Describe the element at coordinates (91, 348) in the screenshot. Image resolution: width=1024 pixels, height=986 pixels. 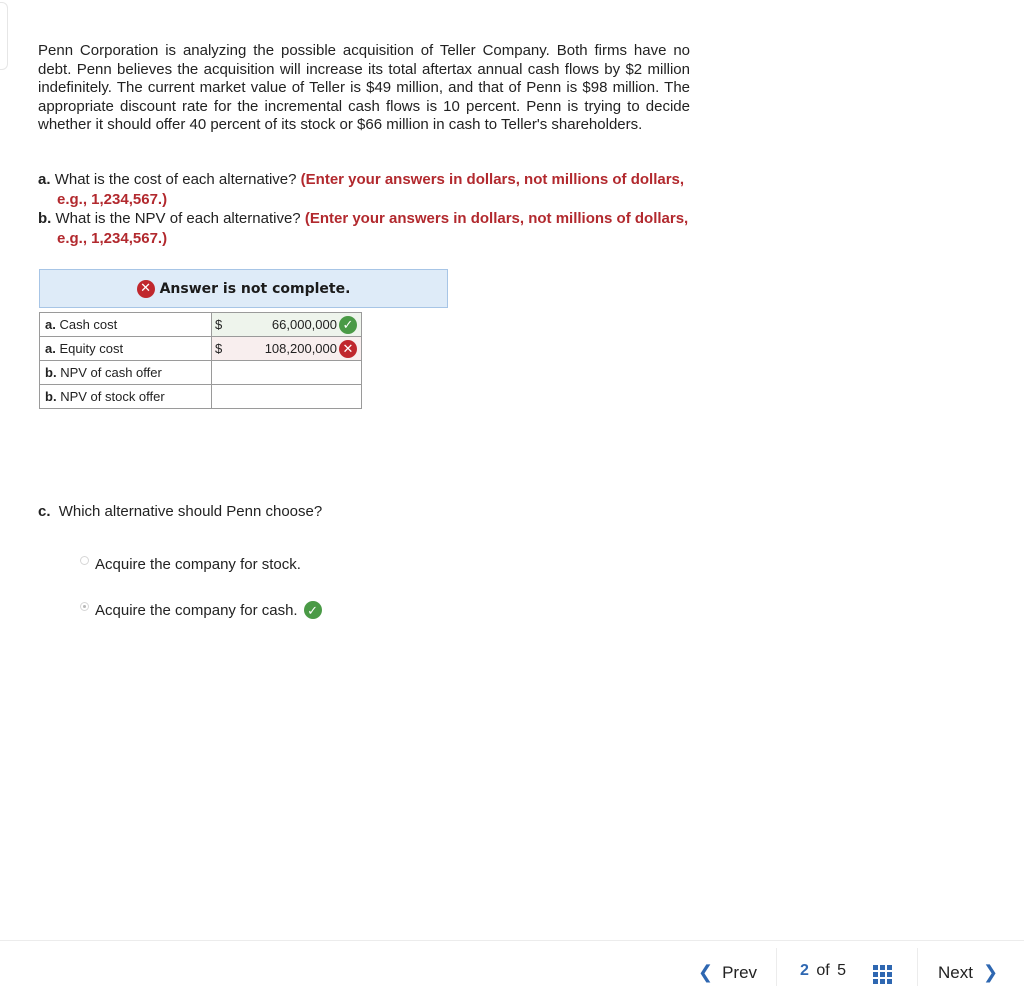
I see `row-label-text: Equity cost` at that location.